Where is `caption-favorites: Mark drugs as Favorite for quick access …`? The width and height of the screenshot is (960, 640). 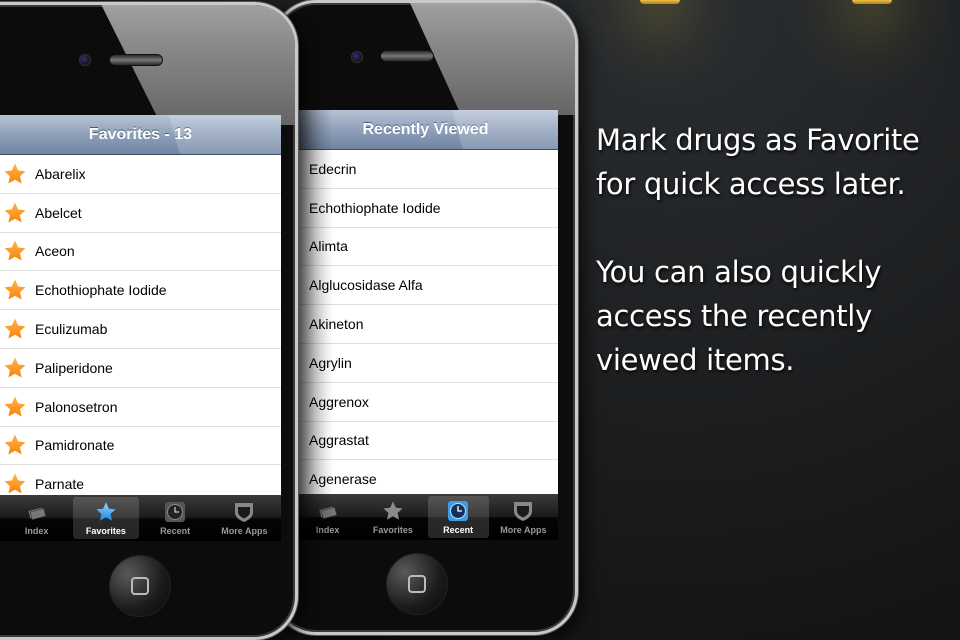
caption-favorites: Mark drugs as Favorite for quick access … is located at coordinates (758, 162).